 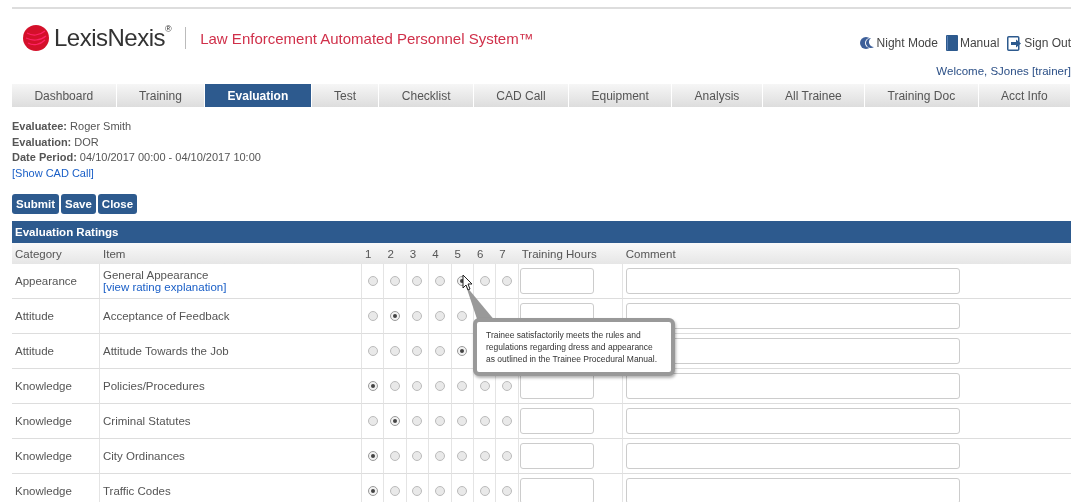 What do you see at coordinates (345, 95) in the screenshot?
I see `nav-tab: Test` at bounding box center [345, 95].